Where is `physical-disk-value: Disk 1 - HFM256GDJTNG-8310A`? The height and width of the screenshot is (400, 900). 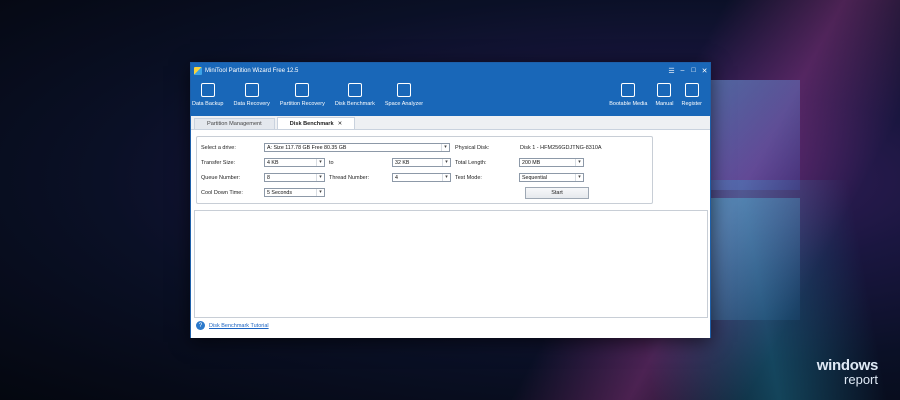 physical-disk-value: Disk 1 - HFM256GDJTNG-8310A is located at coordinates (561, 148).